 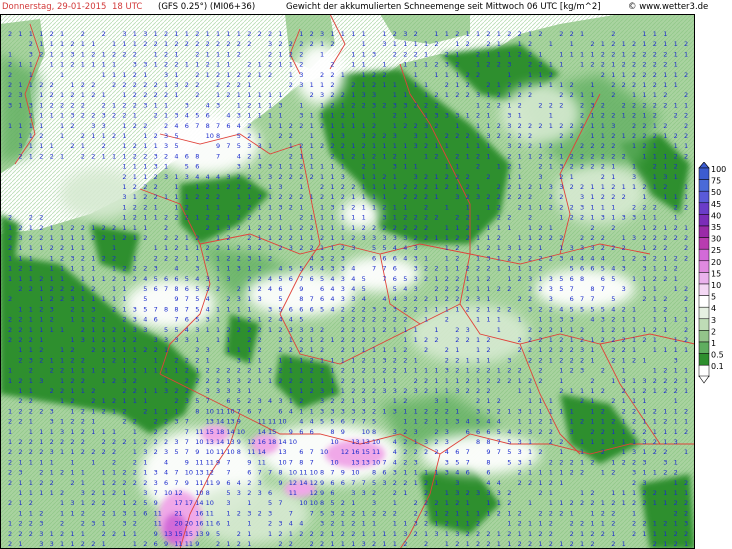 I want to click on scale-label: 10, so click(x=716, y=285).